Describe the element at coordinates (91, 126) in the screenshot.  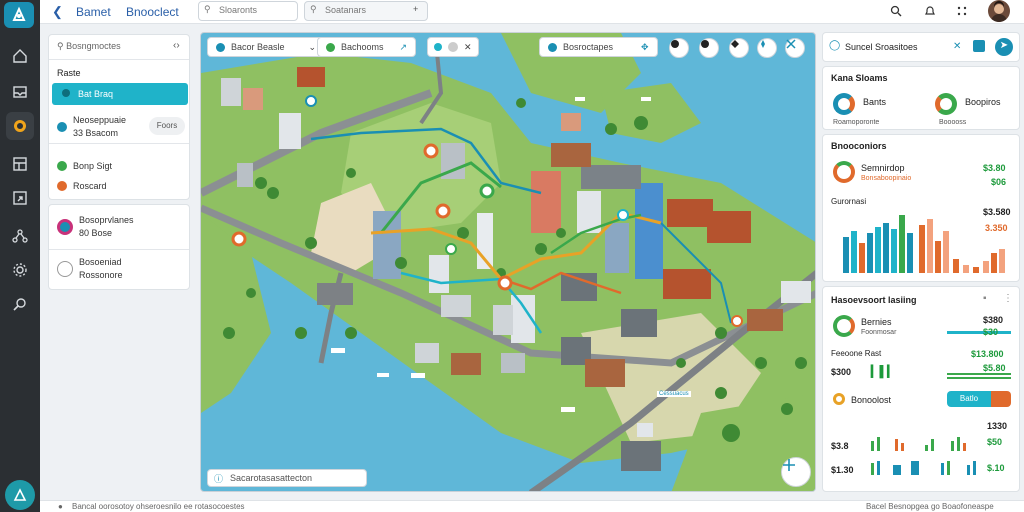
I see `layer-item: Neoseppuaie 33 Bsacom` at that location.